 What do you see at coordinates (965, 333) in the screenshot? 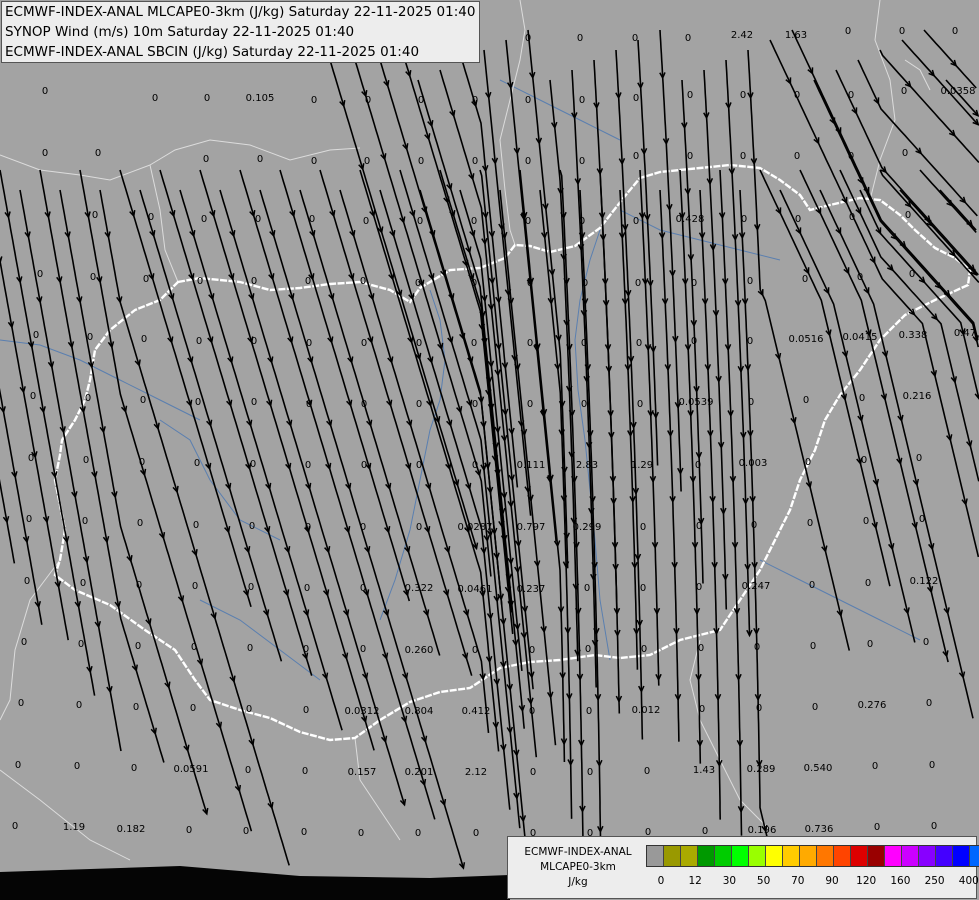
I see `sbcin-value-label: 0.47` at bounding box center [965, 333].